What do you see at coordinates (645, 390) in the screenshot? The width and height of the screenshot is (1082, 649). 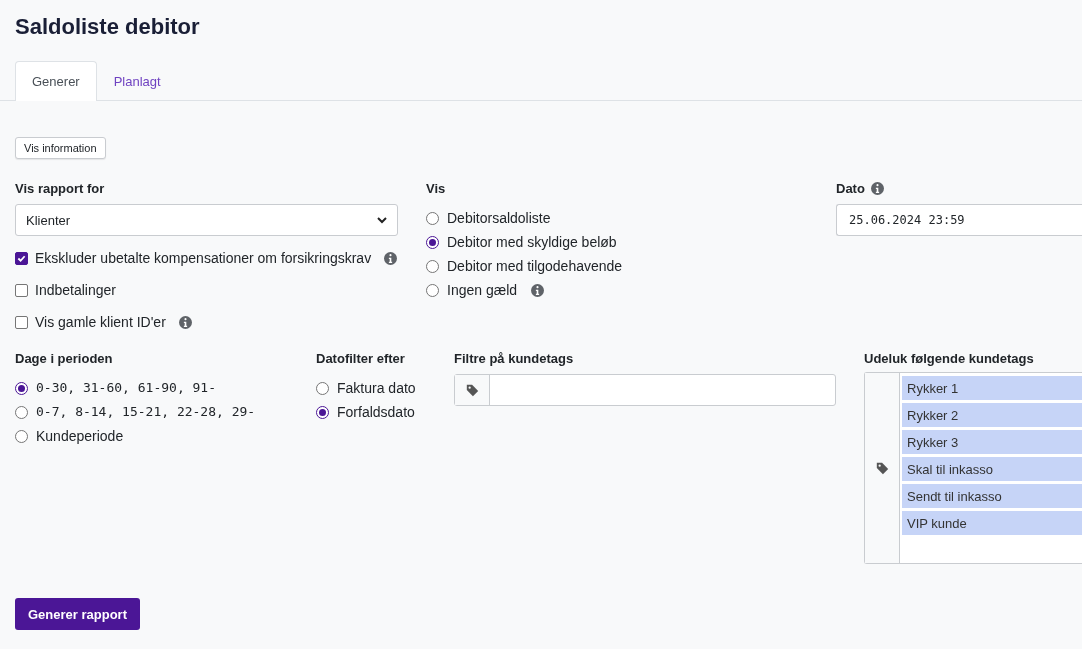 I see `tag-filter-field` at bounding box center [645, 390].